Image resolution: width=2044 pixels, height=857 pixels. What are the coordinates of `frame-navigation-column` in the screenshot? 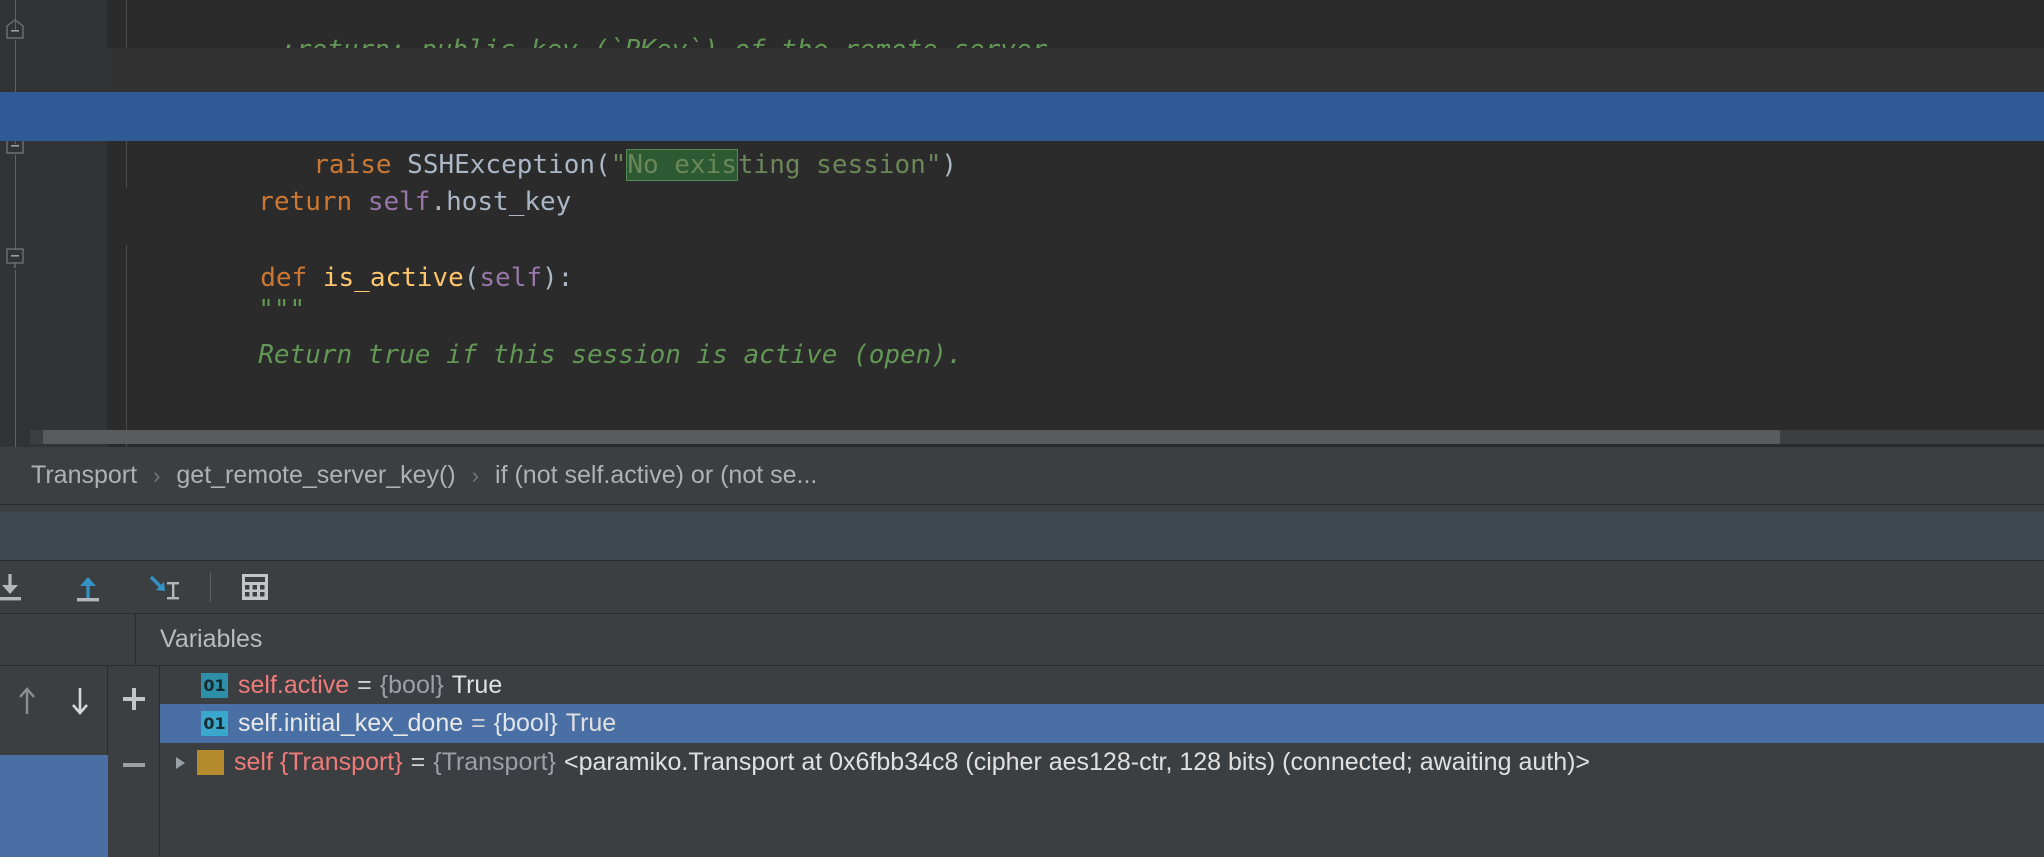 It's located at (54, 761).